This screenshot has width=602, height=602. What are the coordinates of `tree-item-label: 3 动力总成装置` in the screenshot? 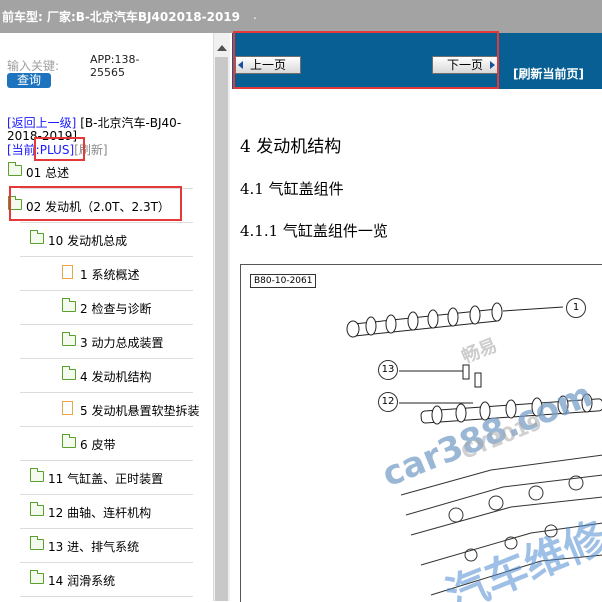 It's located at (122, 343).